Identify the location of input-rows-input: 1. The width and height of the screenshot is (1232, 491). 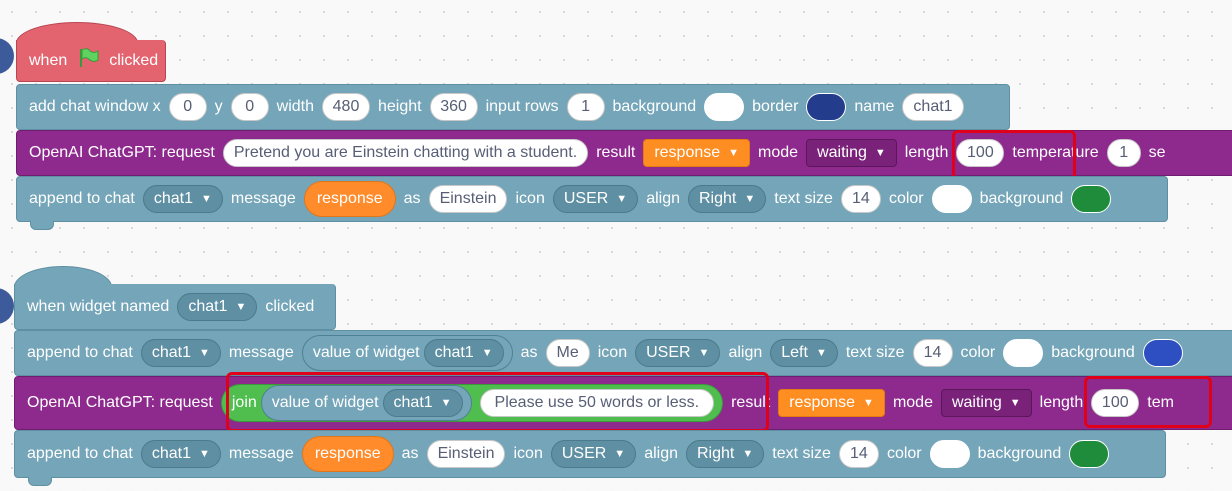
(585, 107).